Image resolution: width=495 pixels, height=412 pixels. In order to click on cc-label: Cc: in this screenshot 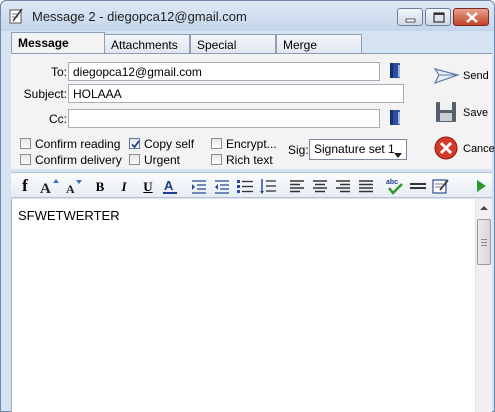, I will do `click(58, 119)`.